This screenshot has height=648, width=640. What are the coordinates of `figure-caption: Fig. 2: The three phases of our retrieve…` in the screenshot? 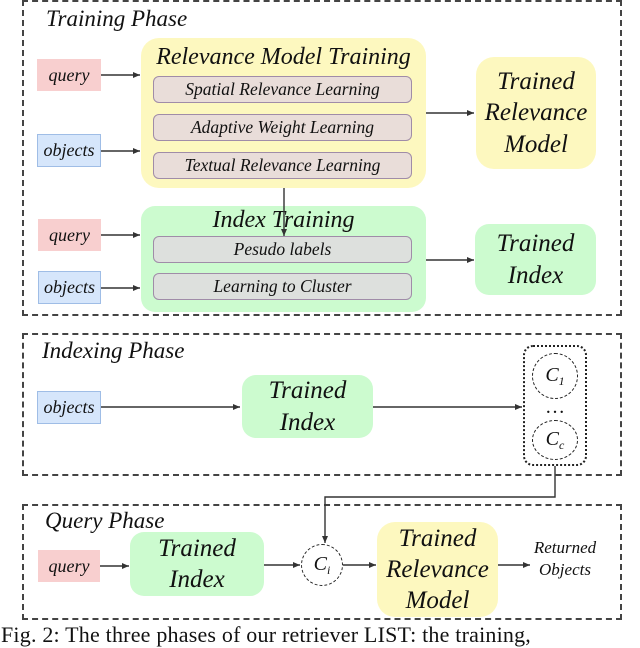 It's located at (266, 634).